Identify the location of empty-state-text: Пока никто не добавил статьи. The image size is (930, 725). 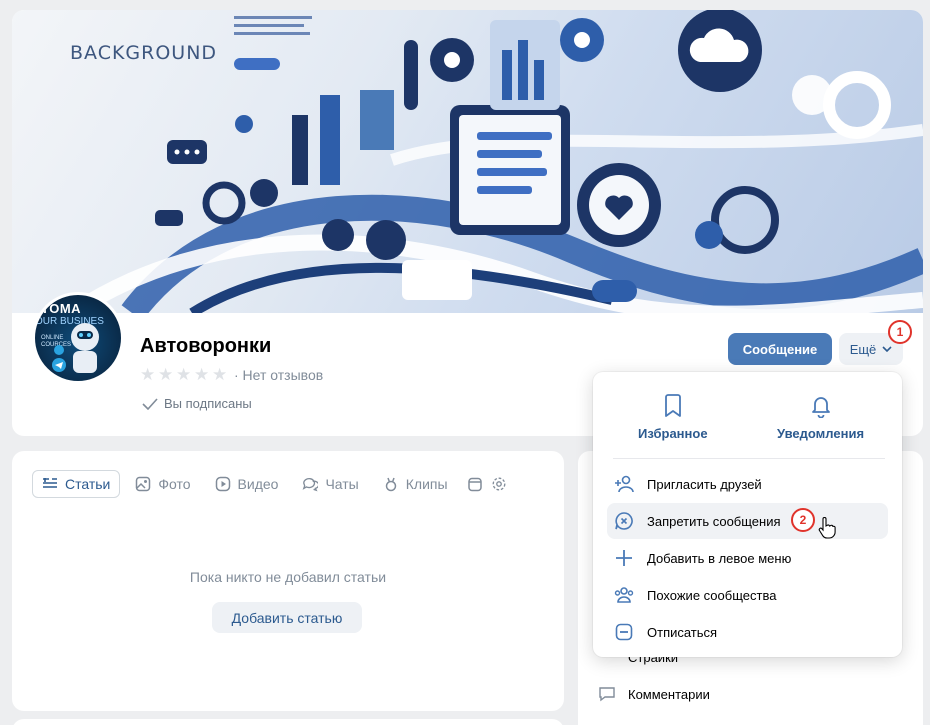
(288, 577).